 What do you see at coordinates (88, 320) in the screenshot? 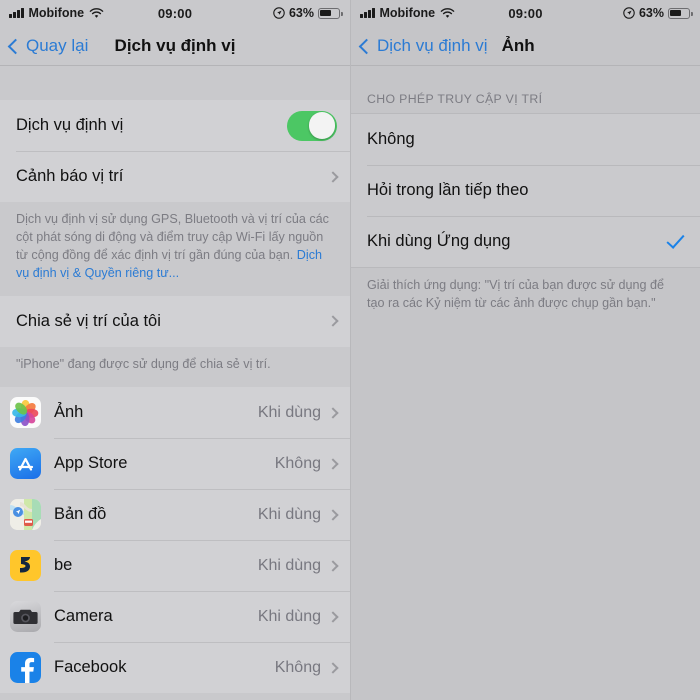
I see `row-share-my-location-label: Chia sẻ vị trí của tôi` at bounding box center [88, 320].